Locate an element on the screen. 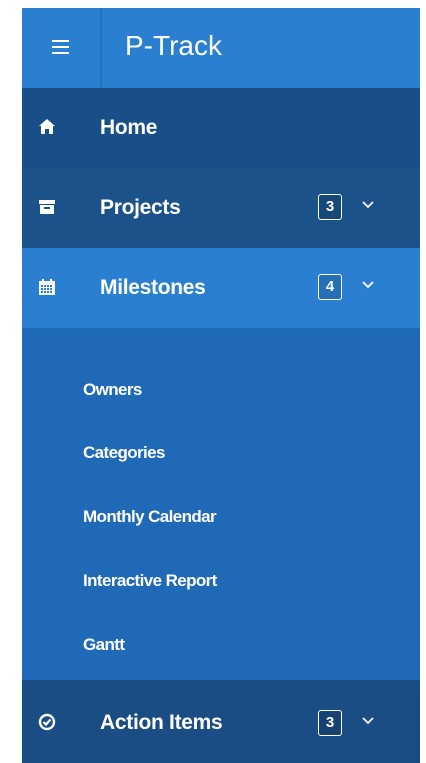  nav-item-milestones: Milestones 4 is located at coordinates (221, 288).